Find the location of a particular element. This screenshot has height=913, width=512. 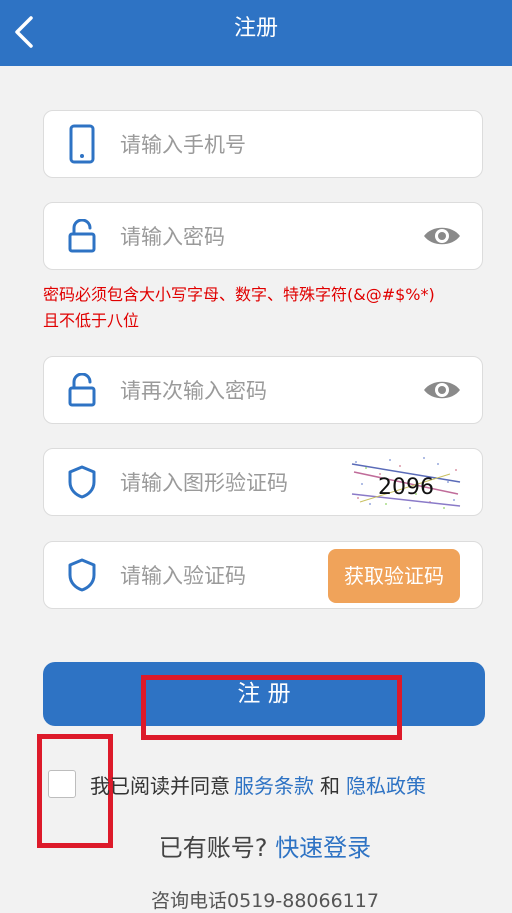

login-prompt: 已有账号? is located at coordinates (213, 848).